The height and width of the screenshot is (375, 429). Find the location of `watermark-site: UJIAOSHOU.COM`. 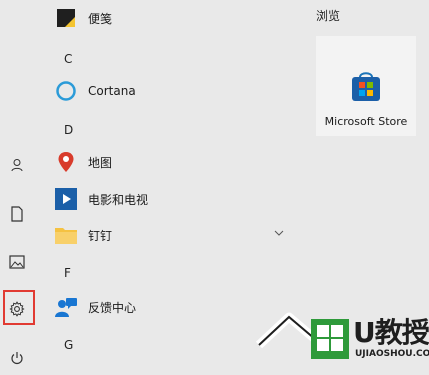

watermark-site: UJIAOSHOU.COM is located at coordinates (392, 354).